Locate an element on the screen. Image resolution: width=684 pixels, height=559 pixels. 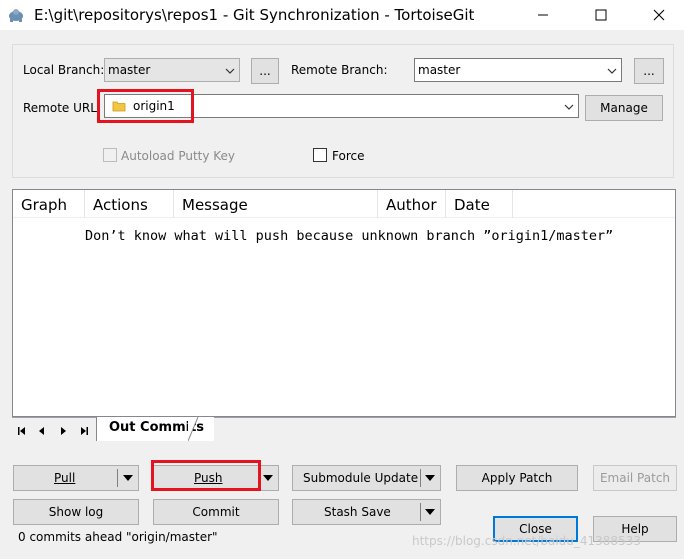
remote-branch-value: master is located at coordinates (439, 70).